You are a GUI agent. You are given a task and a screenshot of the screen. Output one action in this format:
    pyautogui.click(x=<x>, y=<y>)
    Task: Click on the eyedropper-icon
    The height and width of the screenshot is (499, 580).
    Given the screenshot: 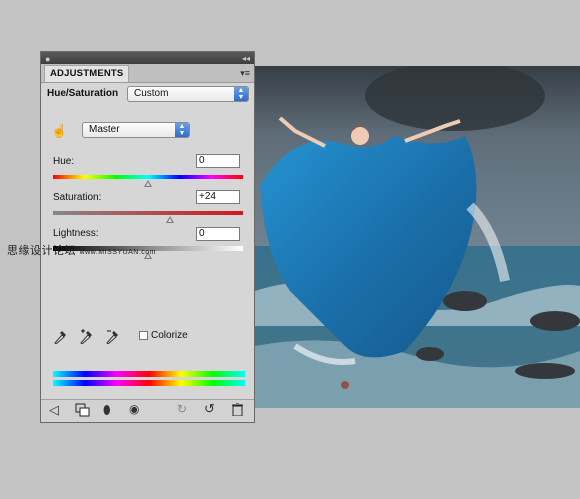 What is the action you would take?
    pyautogui.click(x=60, y=337)
    